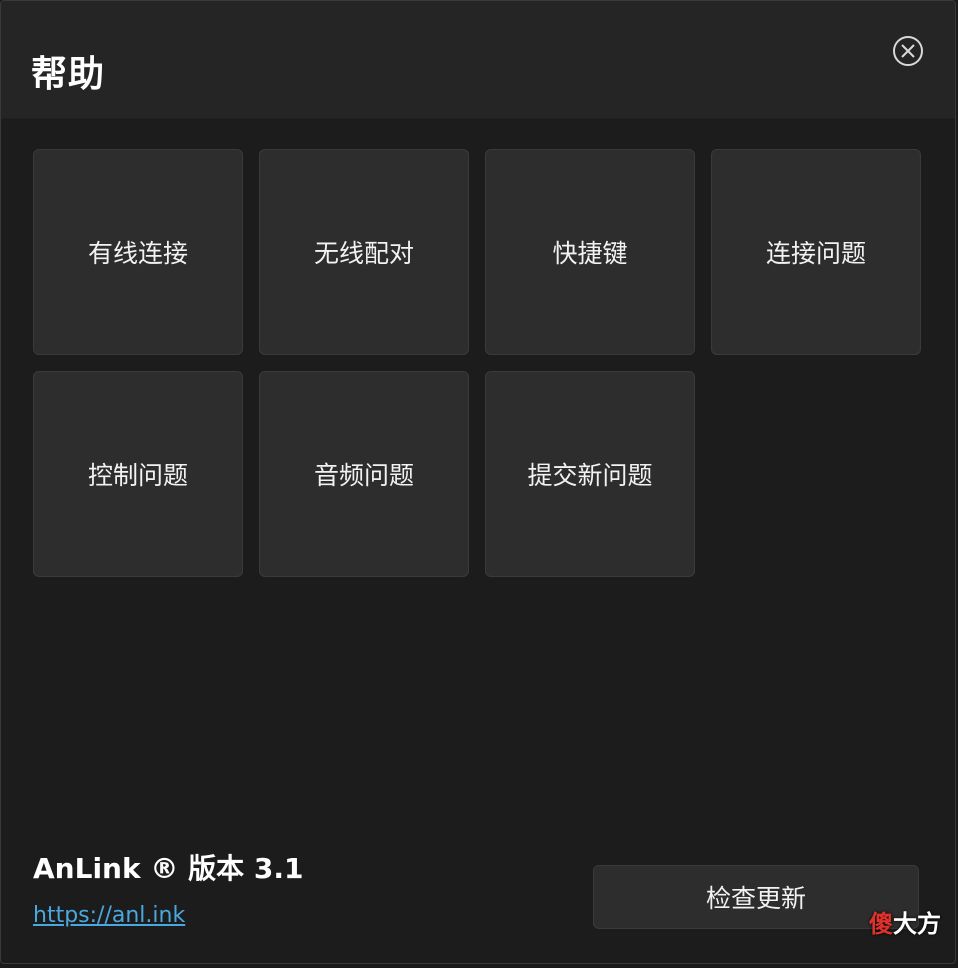 The image size is (958, 968). I want to click on tile-audio-issues: 音频问题, so click(364, 474).